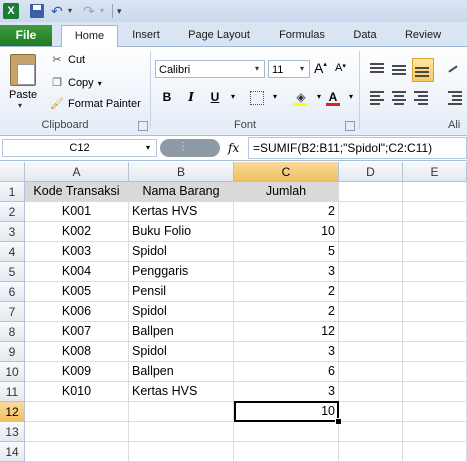 Image resolution: width=467 pixels, height=462 pixels. I want to click on grid-cell: Ballpen, so click(181, 332).